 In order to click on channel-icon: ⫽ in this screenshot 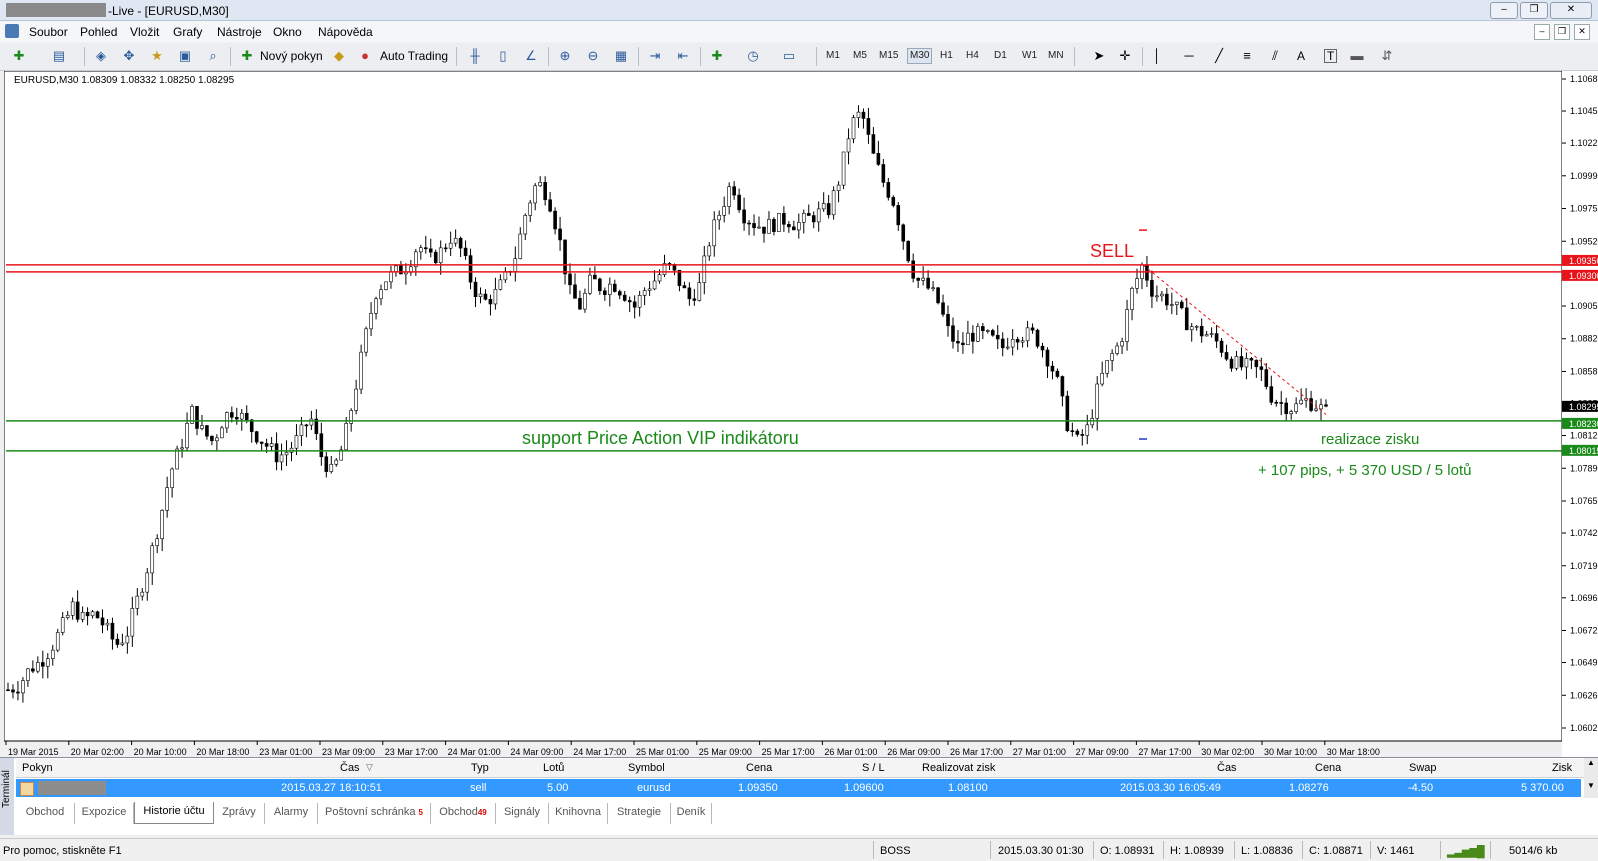, I will do `click(1275, 56)`.